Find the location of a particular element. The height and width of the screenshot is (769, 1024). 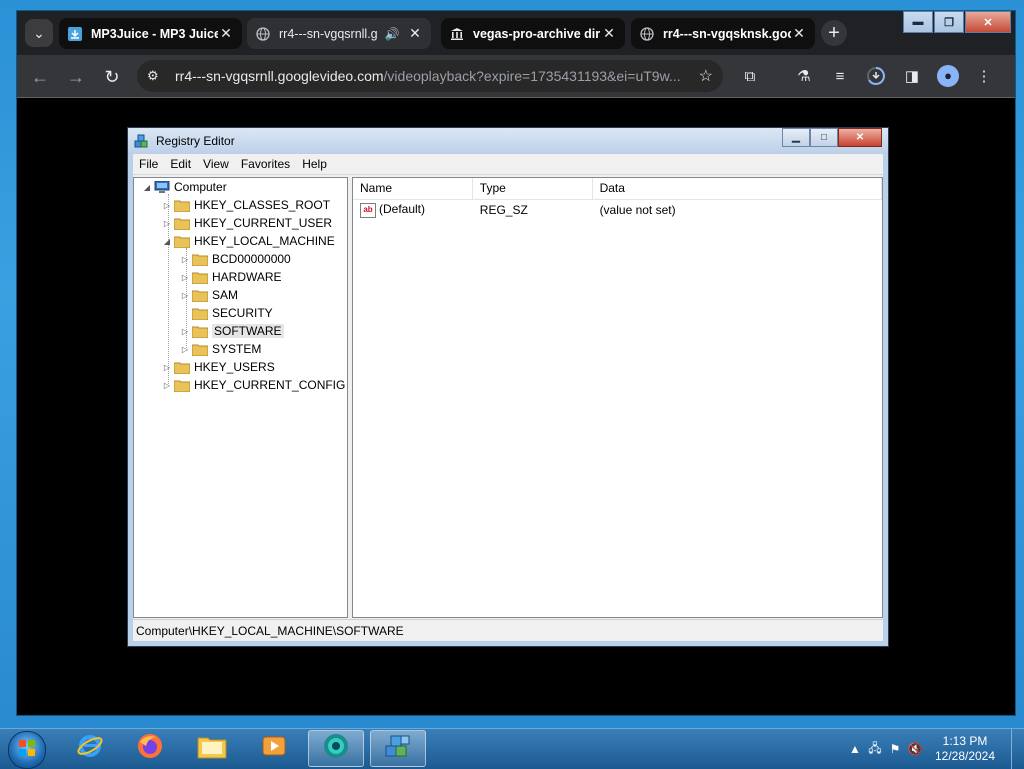

tree-node-hkey-local-machine: ◢ HKEY_LOCAL_MACHINE is located at coordinates (248, 241).